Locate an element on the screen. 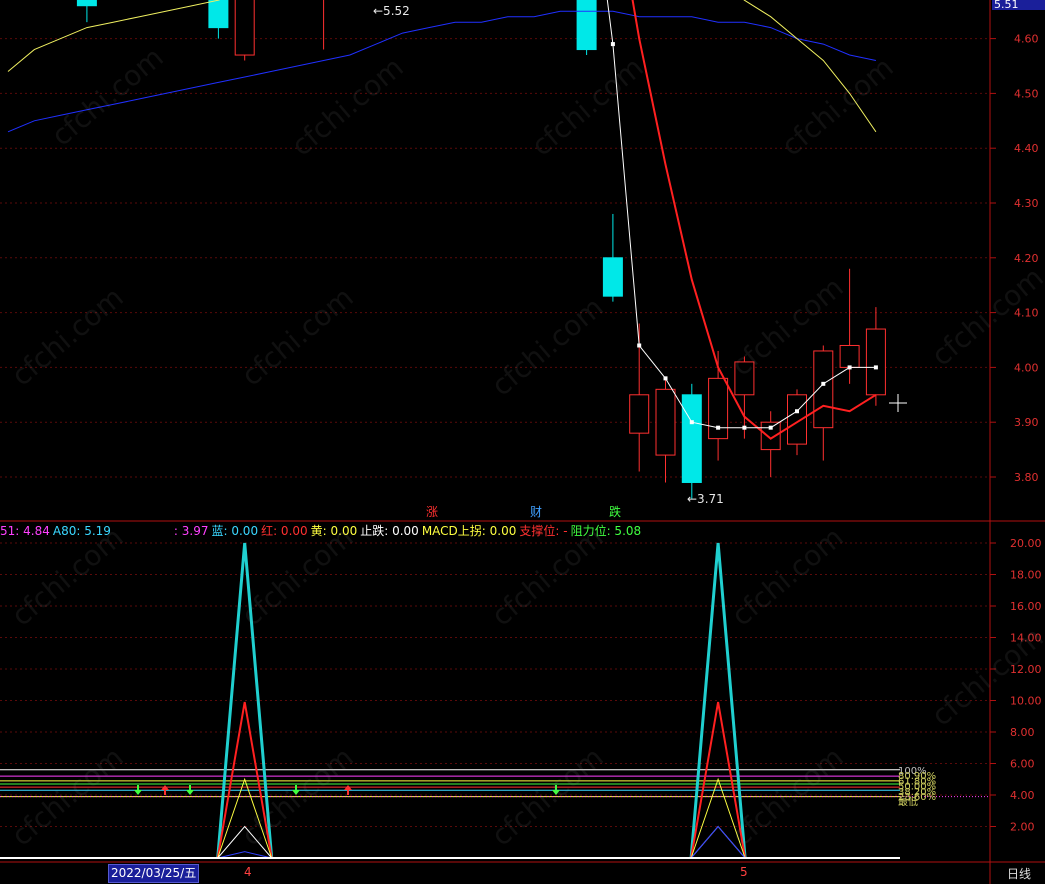  indicator-tick-label: 16.00 is located at coordinates (1026, 606).